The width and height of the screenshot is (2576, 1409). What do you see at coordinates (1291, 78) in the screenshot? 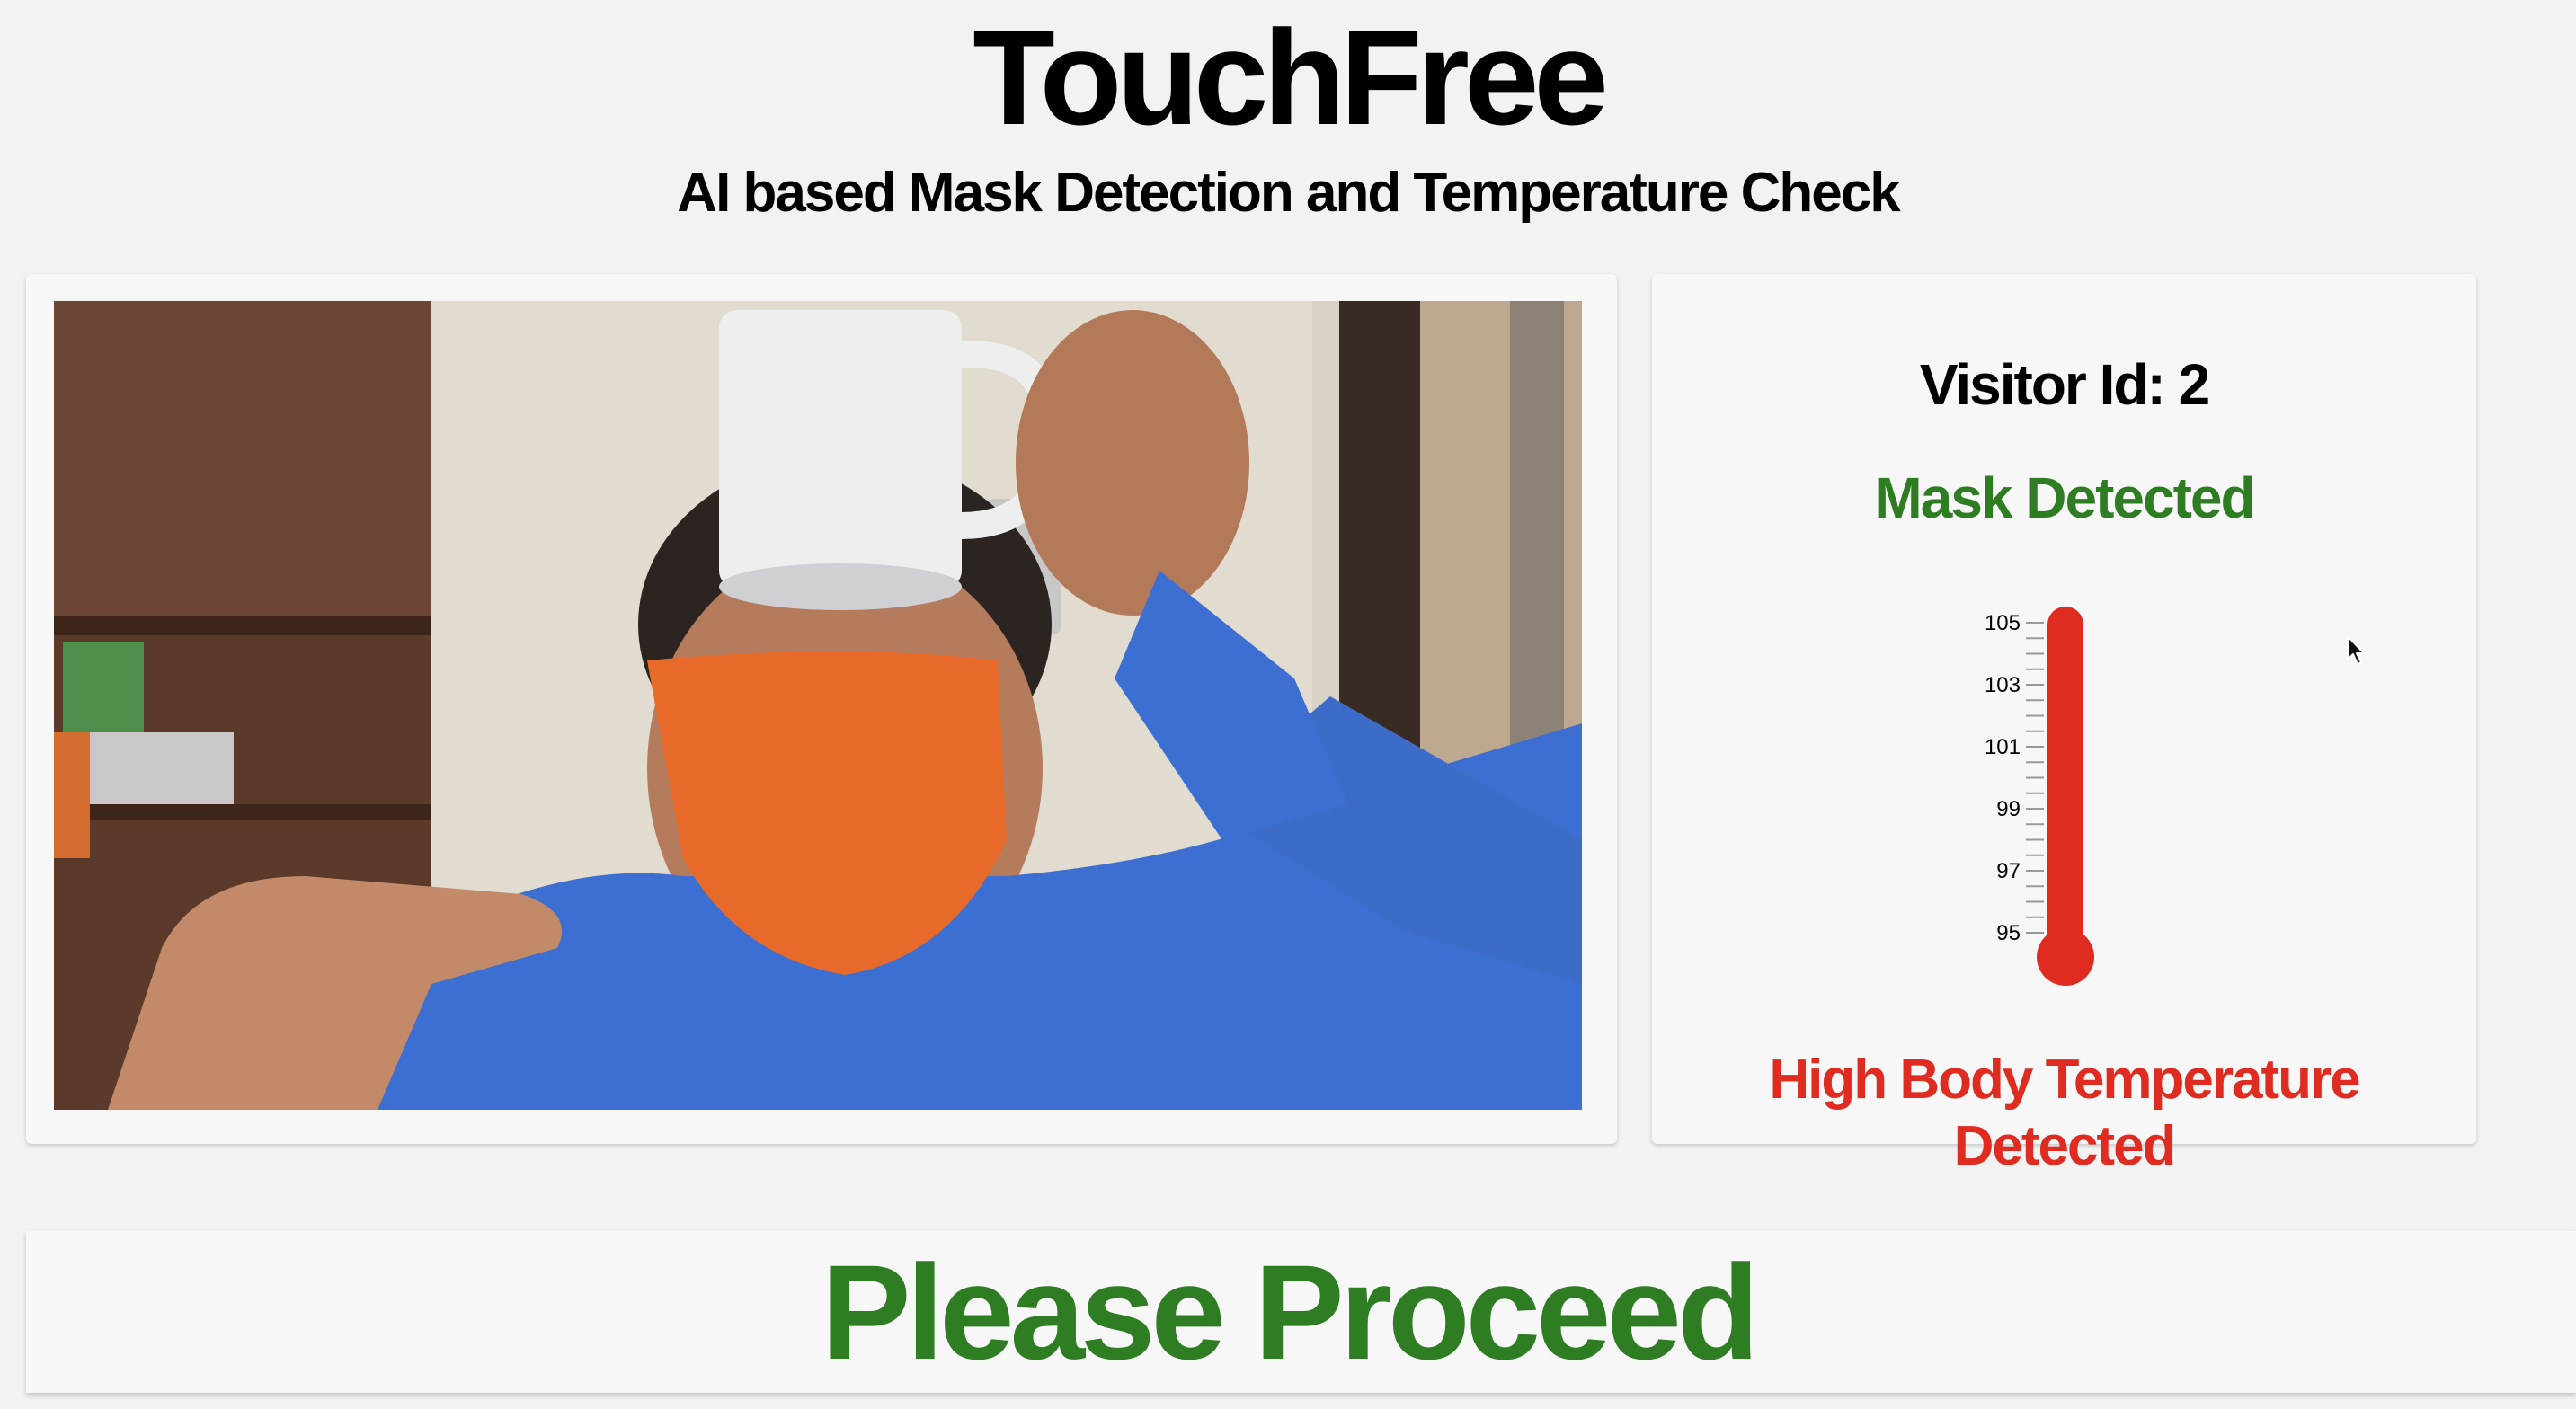
I see `app-title: TouchFree` at bounding box center [1291, 78].